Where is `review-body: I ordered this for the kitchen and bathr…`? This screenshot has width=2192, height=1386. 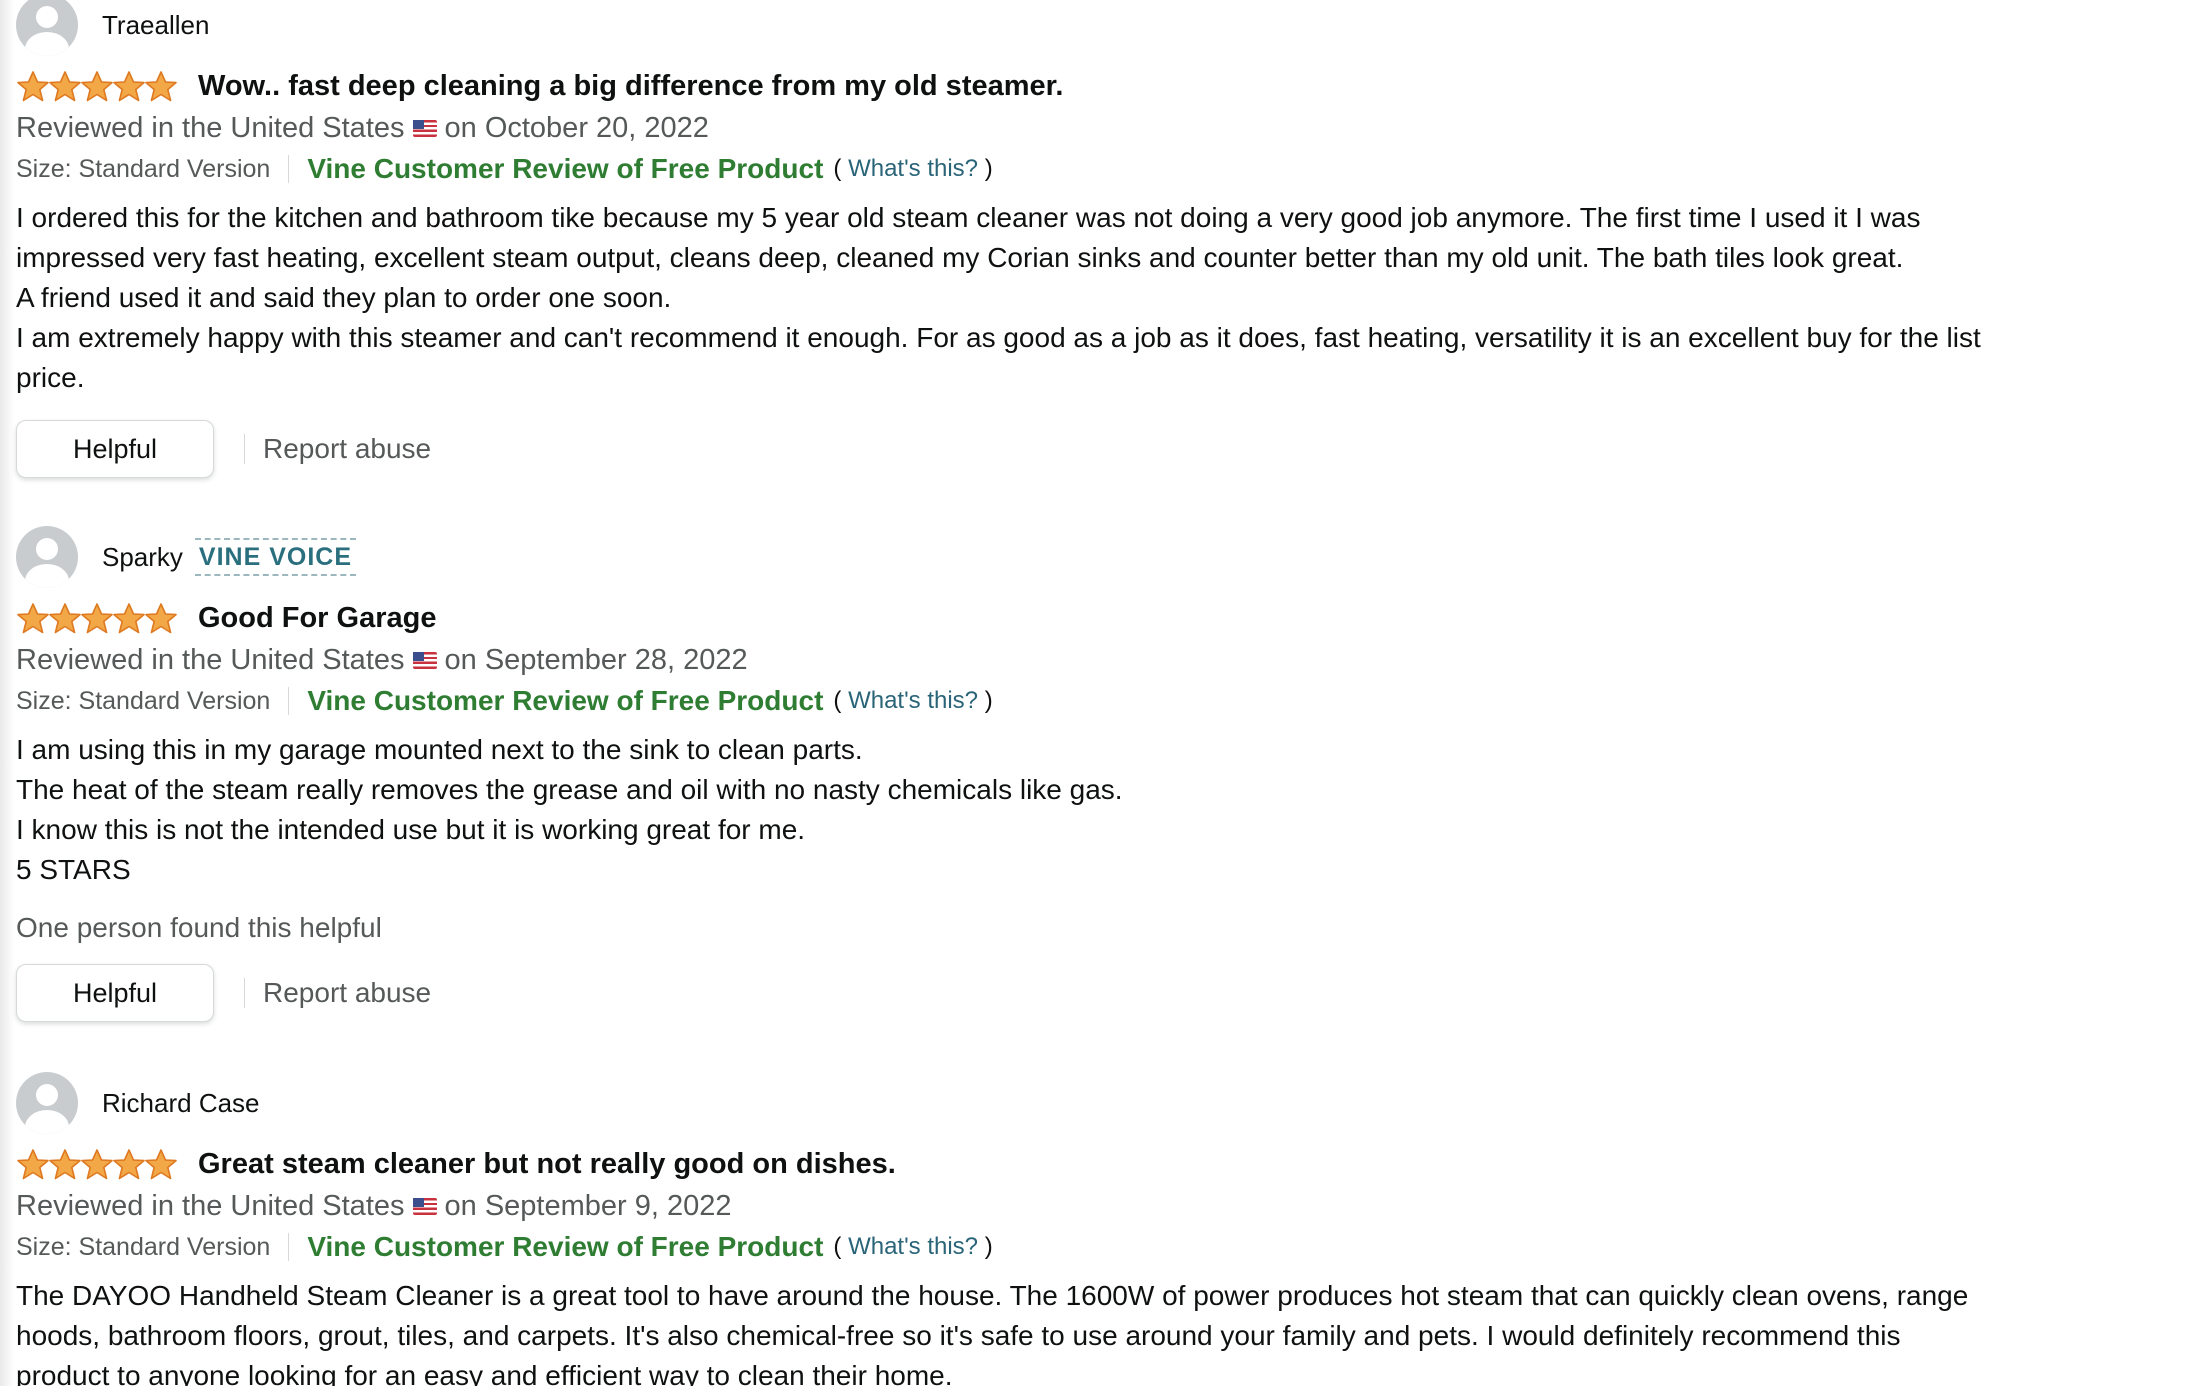
review-body: I ordered this for the kitchen and bathr… is located at coordinates (1076, 298).